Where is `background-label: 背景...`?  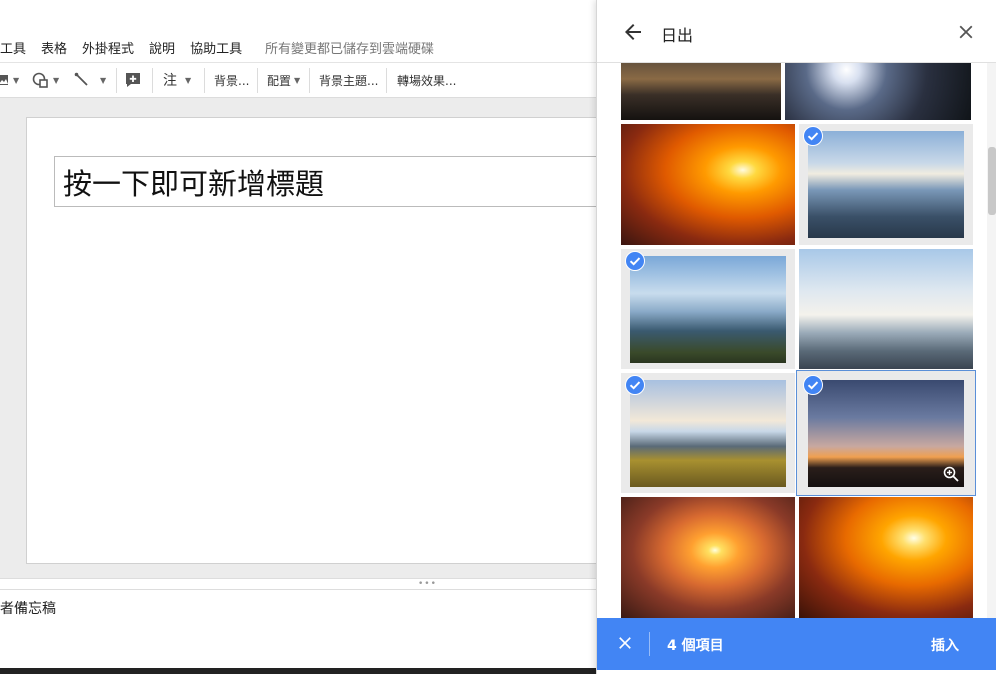 background-label: 背景... is located at coordinates (232, 80).